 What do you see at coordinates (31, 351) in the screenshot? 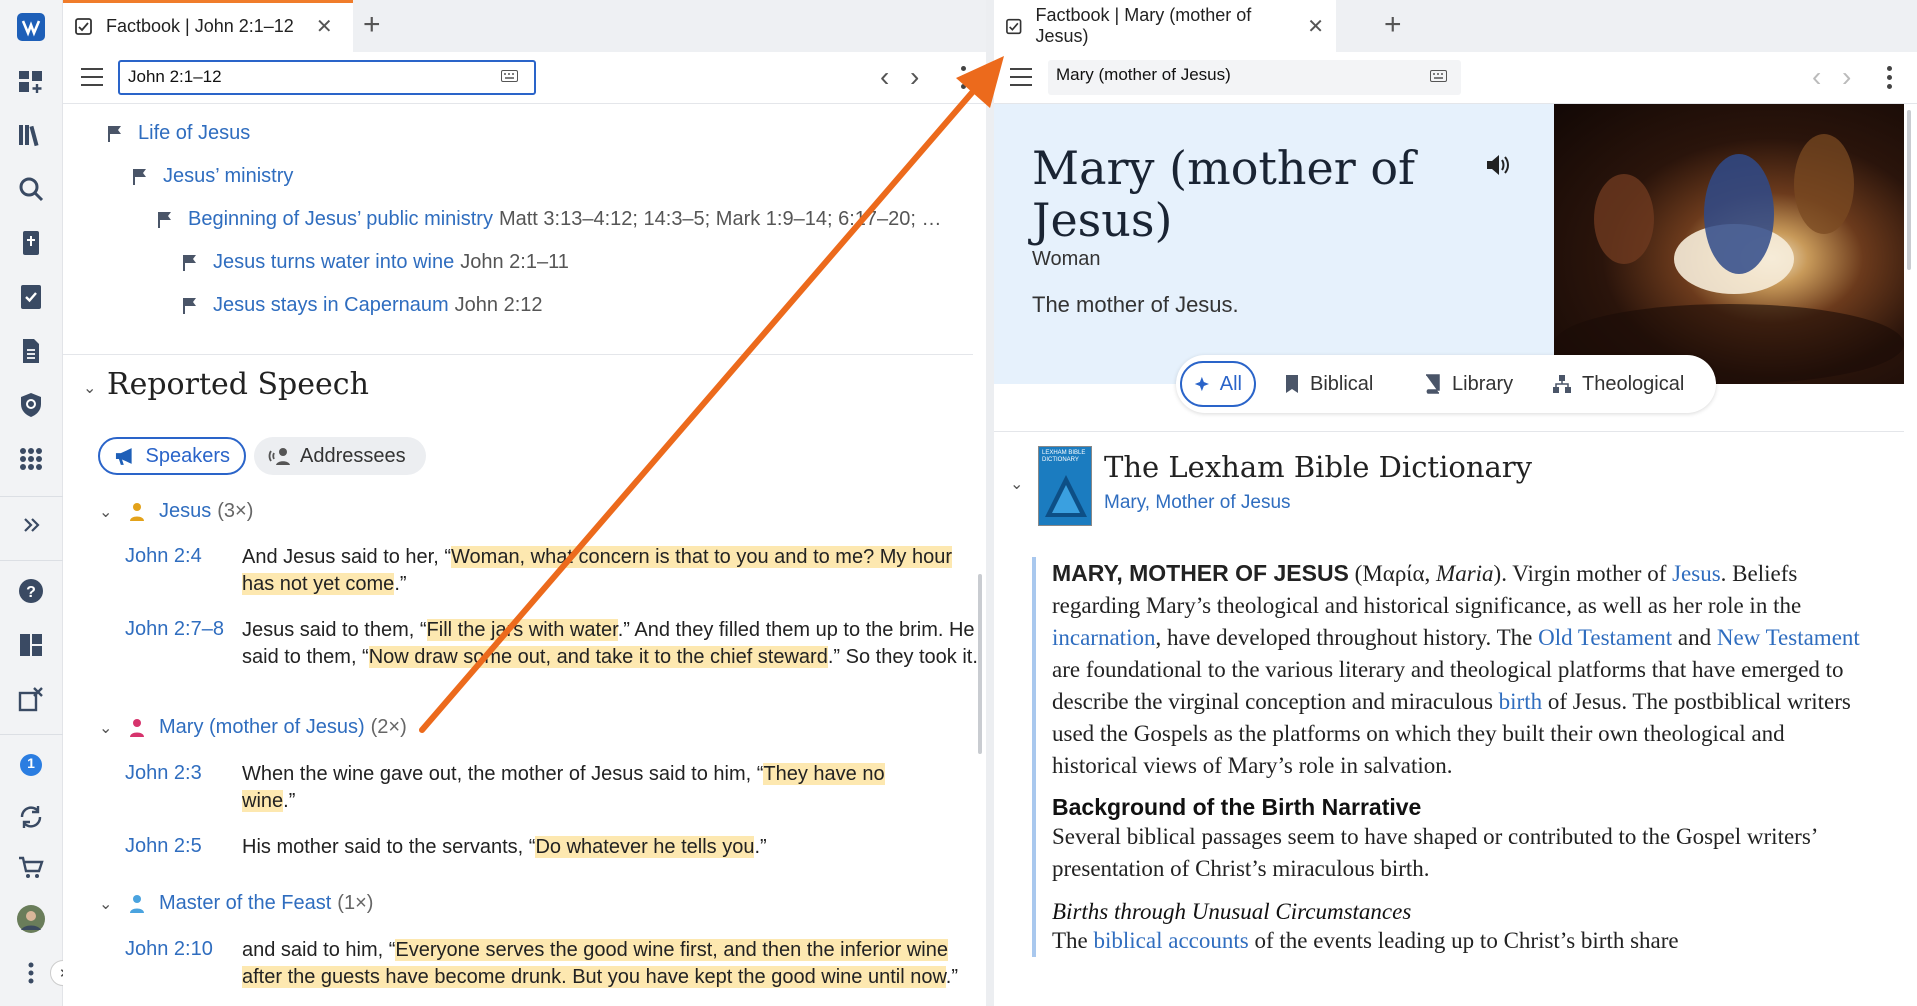
I see `documents-icon` at bounding box center [31, 351].